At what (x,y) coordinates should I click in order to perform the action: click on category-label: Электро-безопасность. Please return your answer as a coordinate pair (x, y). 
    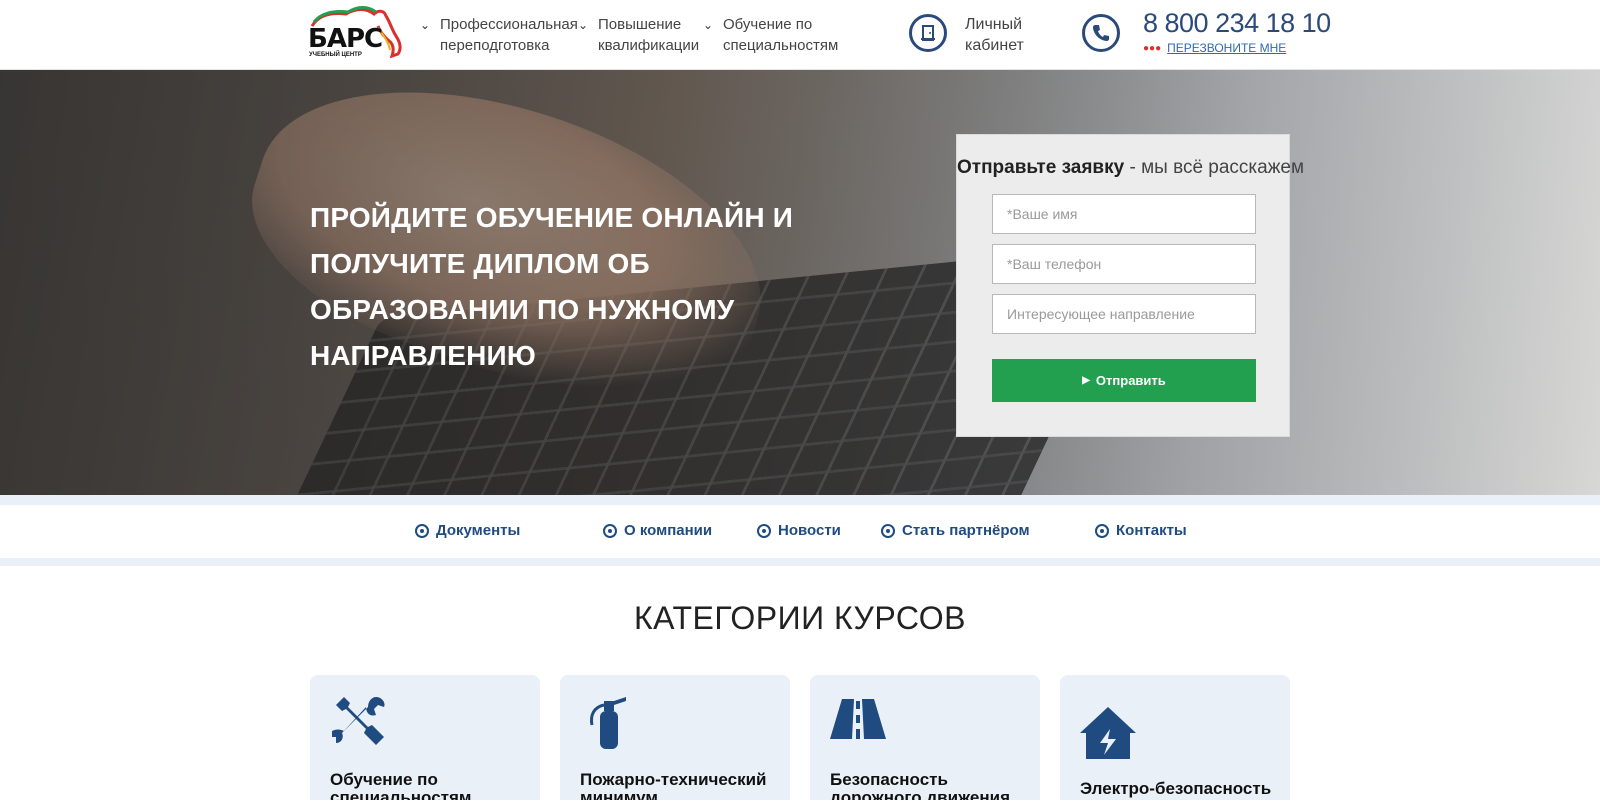
    Looking at the image, I should click on (1180, 789).